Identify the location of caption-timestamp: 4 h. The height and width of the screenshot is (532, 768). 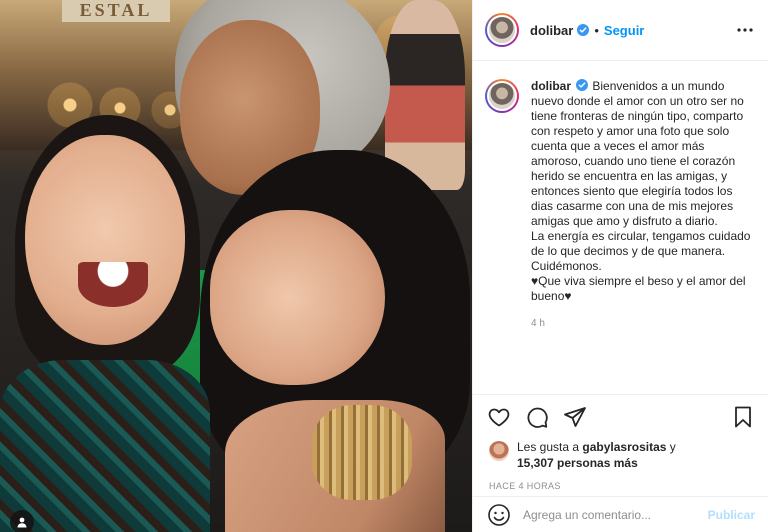
(538, 323).